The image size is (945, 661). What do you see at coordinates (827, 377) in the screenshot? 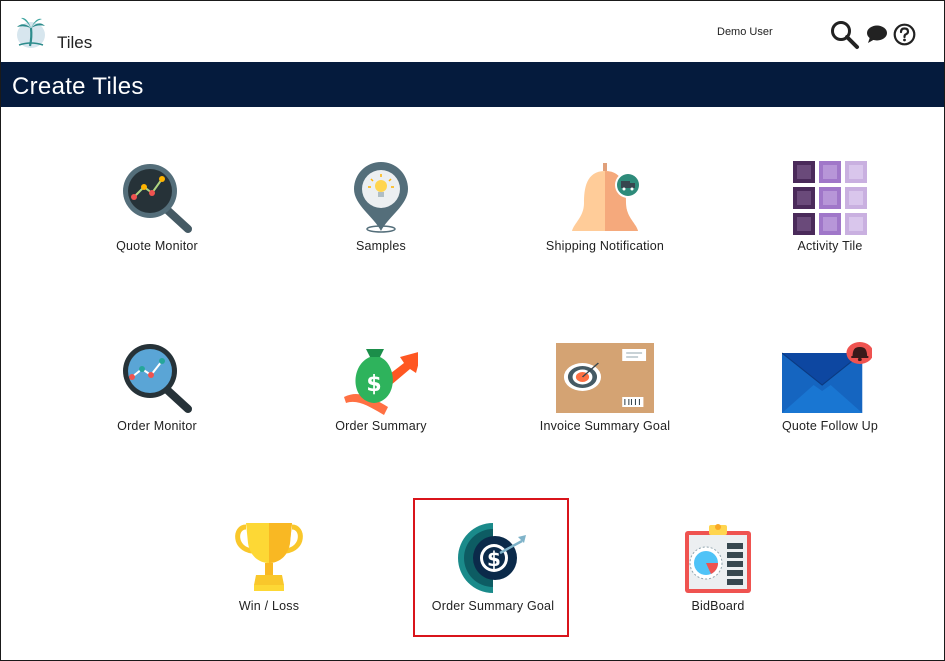
I see `envelope-alert-icon` at bounding box center [827, 377].